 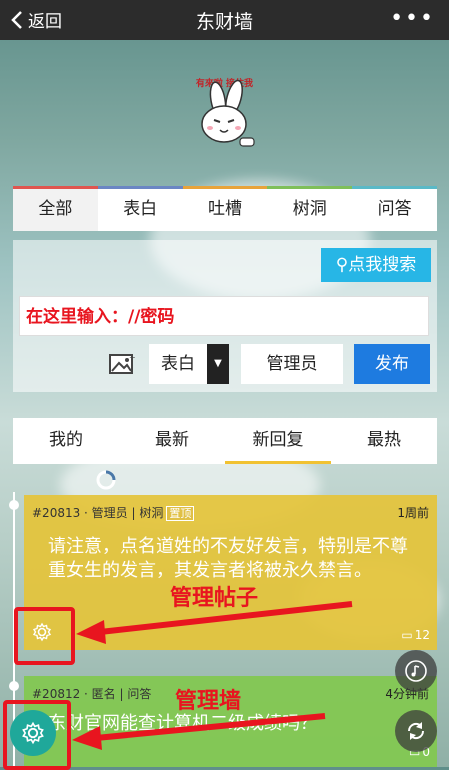 I want to click on tab-qa: 问答, so click(x=394, y=208).